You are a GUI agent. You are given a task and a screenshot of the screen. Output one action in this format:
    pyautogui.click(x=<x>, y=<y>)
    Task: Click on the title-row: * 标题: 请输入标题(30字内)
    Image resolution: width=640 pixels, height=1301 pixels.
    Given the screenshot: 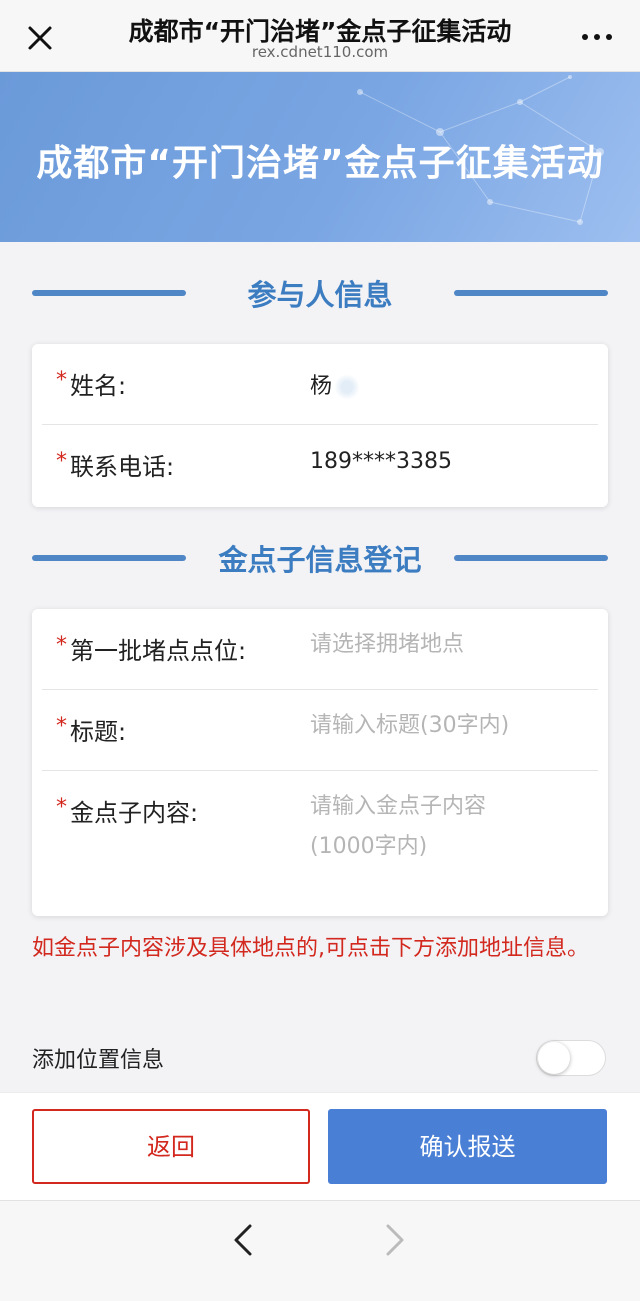 What is the action you would take?
    pyautogui.click(x=320, y=730)
    